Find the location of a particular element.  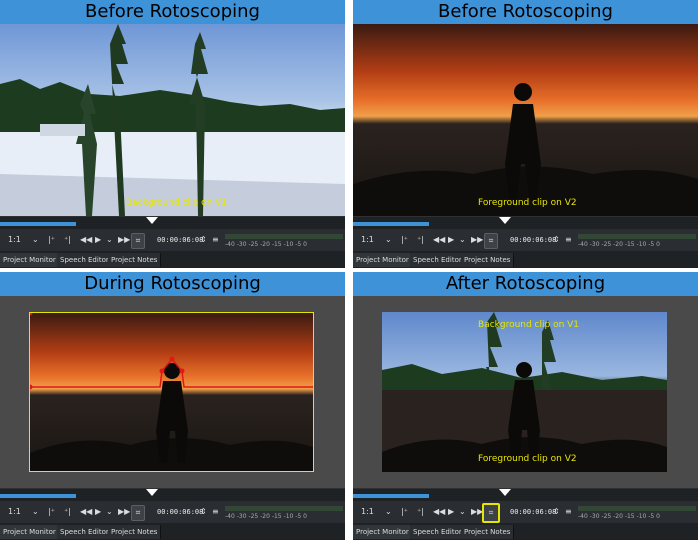

clip-label: Foreground clip on V2 is located at coordinates (527, 203).